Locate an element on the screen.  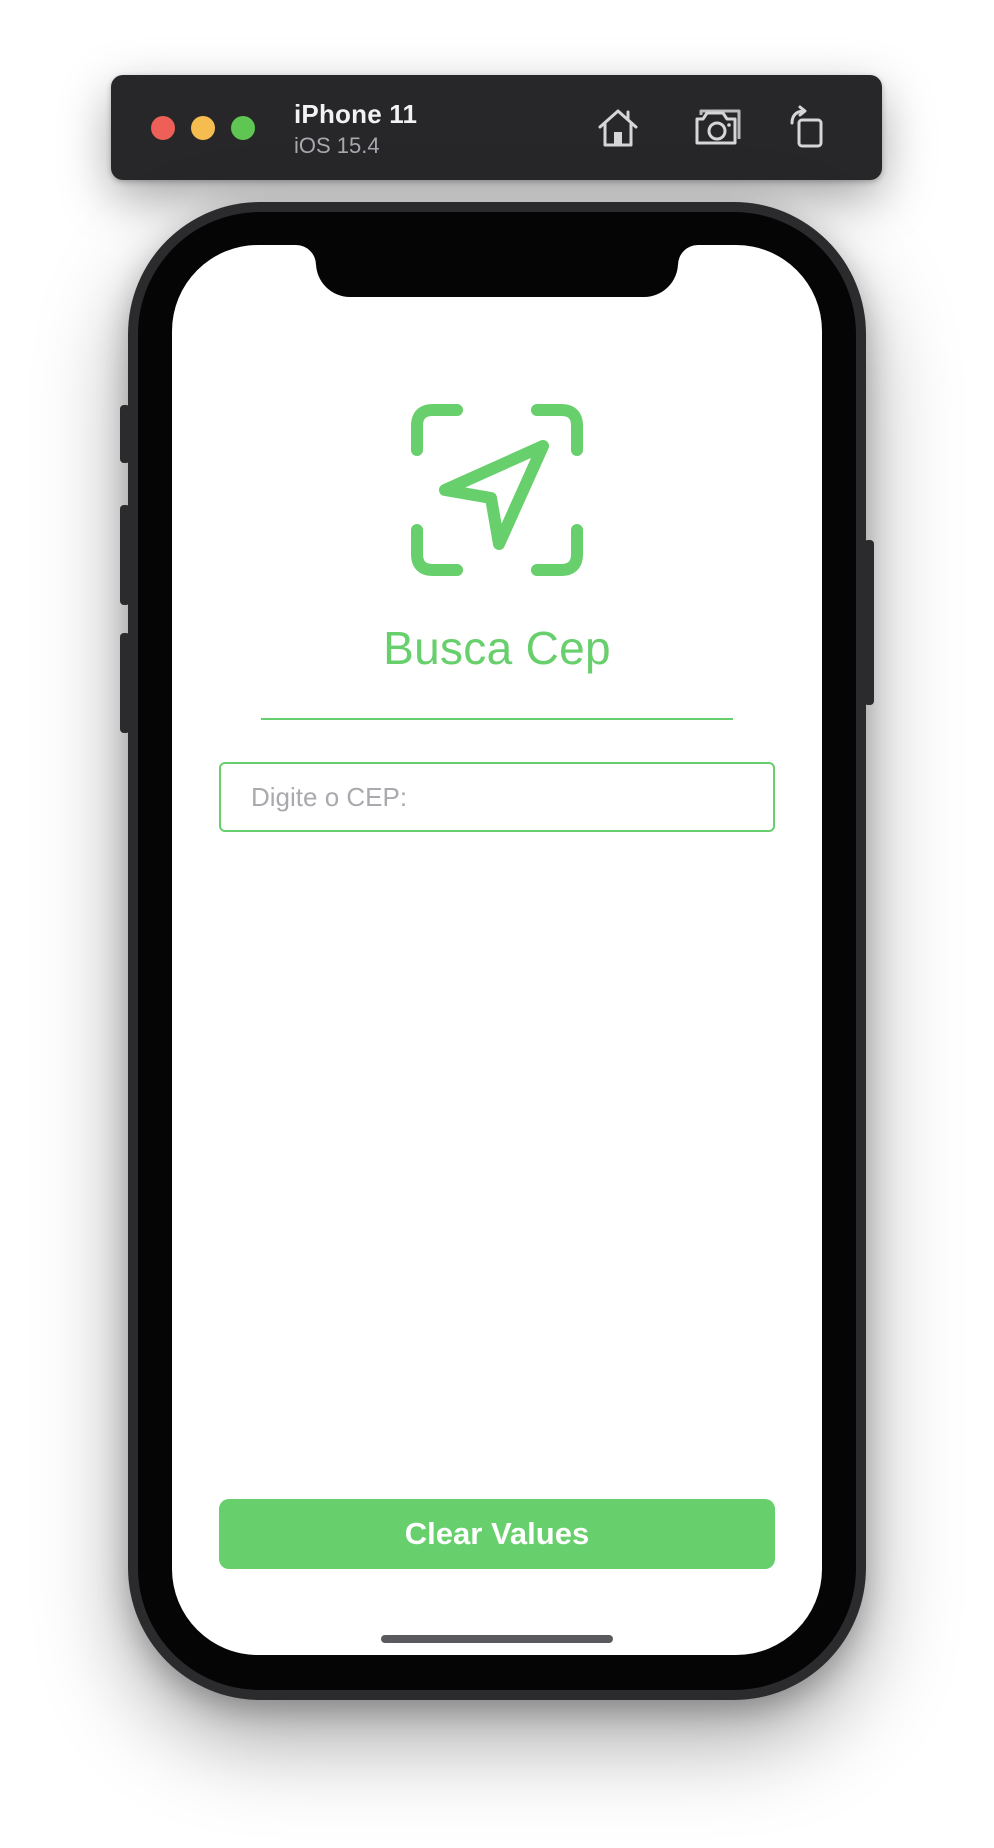
screenshot-icon is located at coordinates (718, 128).